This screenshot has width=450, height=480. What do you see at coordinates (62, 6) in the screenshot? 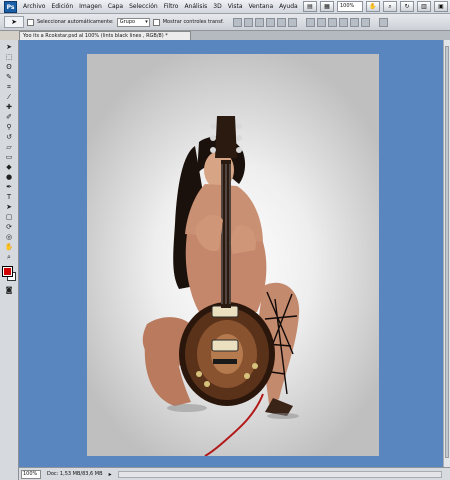
I see `menu-edicion: Edición` at bounding box center [62, 6].